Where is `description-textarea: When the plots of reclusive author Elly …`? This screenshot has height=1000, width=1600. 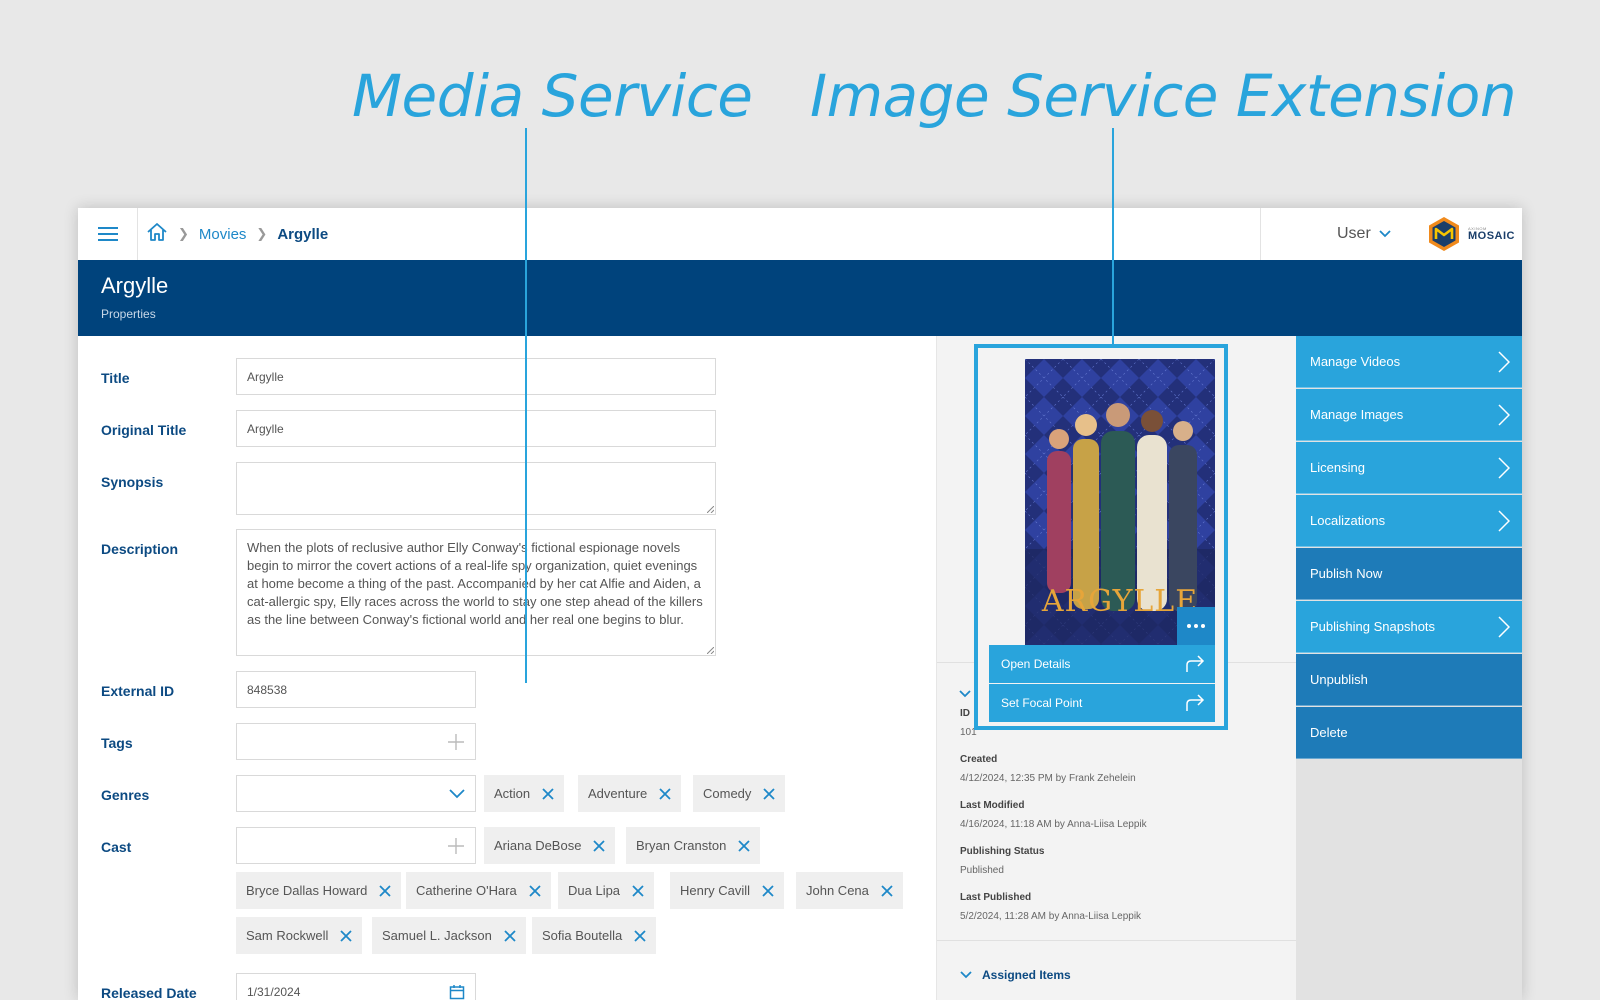 description-textarea: When the plots of reclusive author Elly … is located at coordinates (476, 592).